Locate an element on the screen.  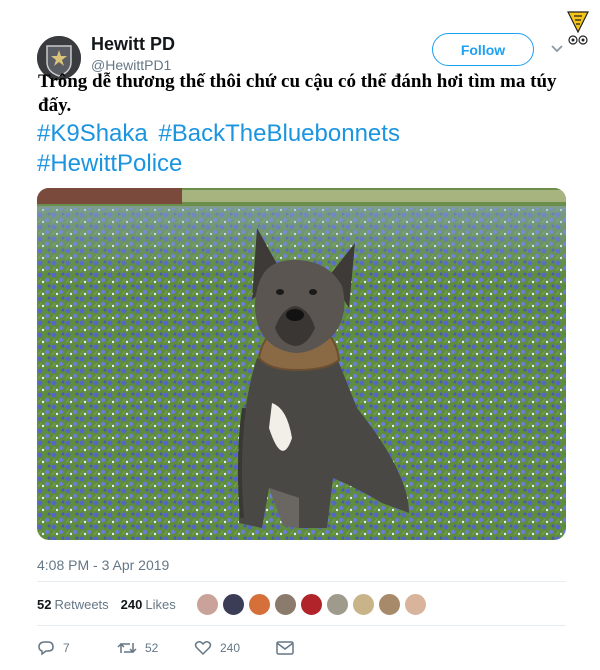
retweets-count: 52 is located at coordinates (44, 604).